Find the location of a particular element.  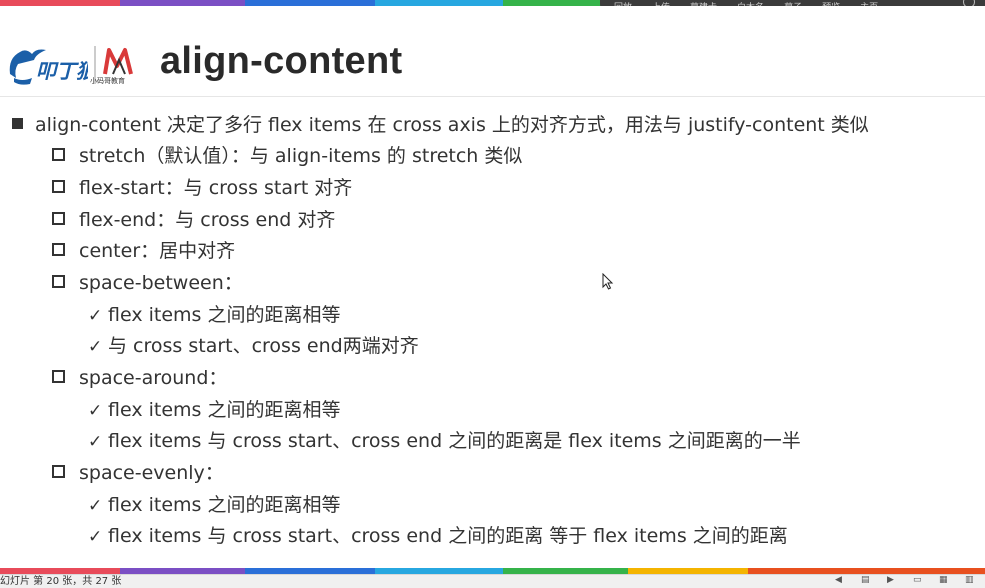

sub-bullet: ✓ 与 cross start、cross end两端对齐 is located at coordinates (253, 344).